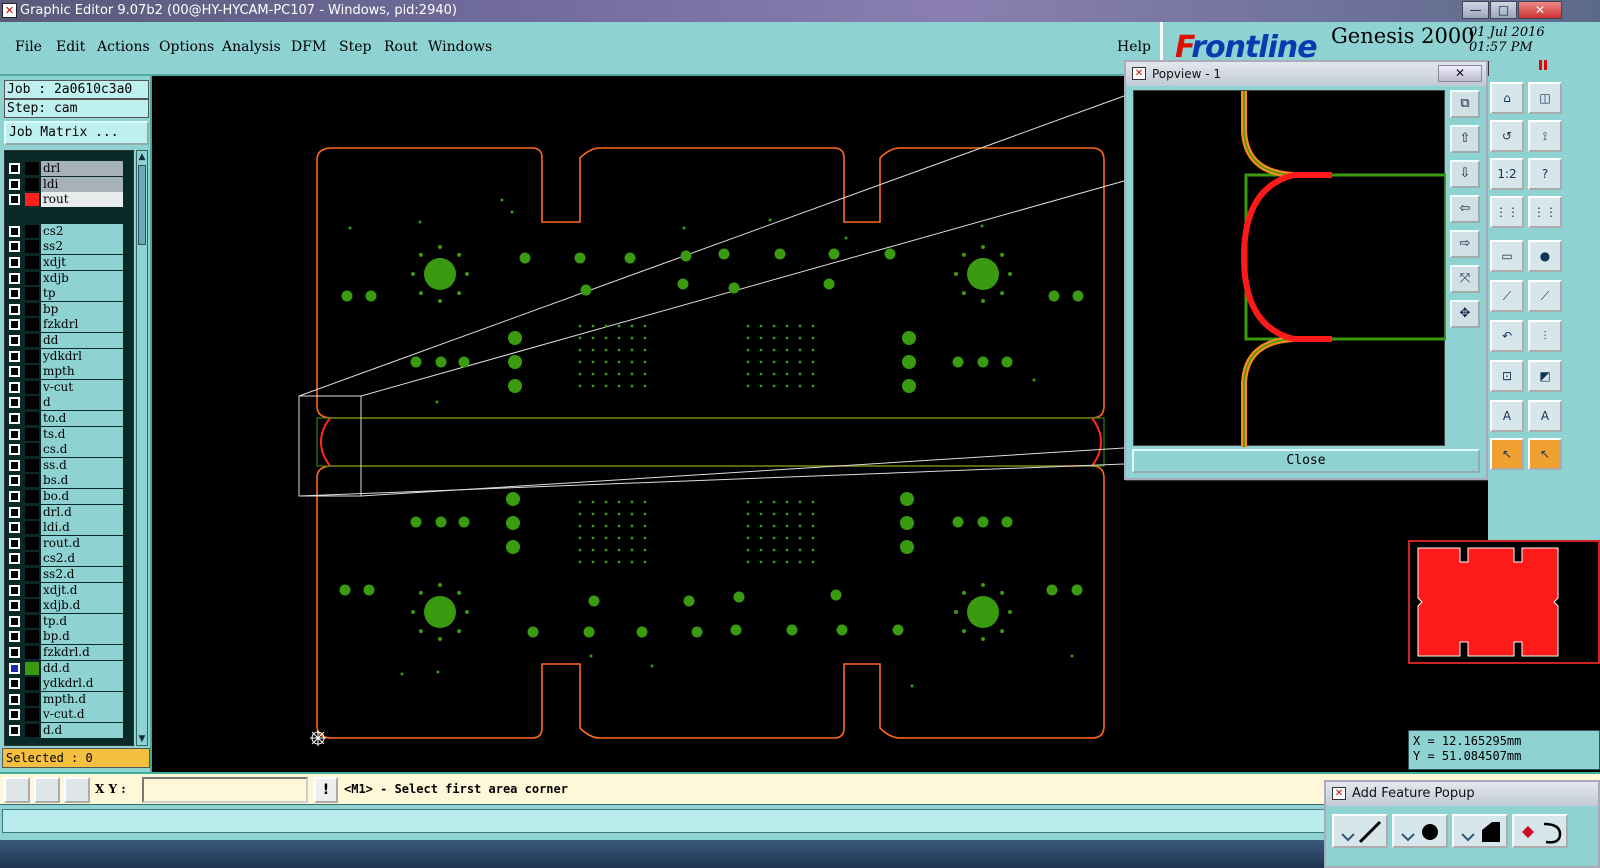 This screenshot has height=868, width=1600. What do you see at coordinates (17, 790) in the screenshot?
I see `snap-grid-icon` at bounding box center [17, 790].